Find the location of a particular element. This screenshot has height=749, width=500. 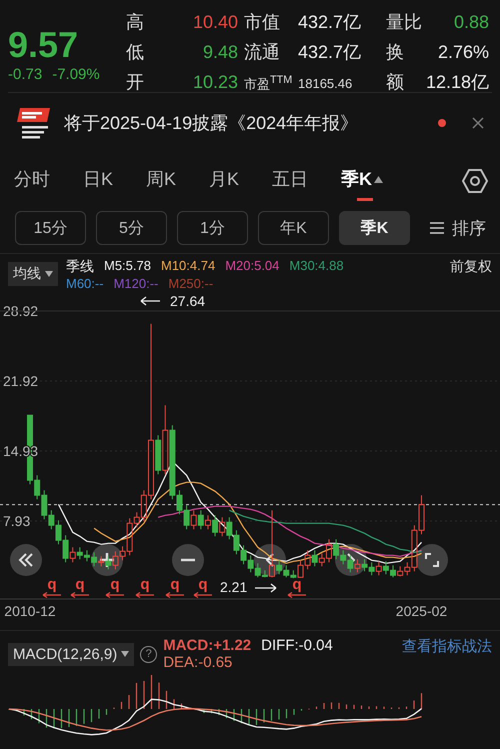

period-chip: 15分 is located at coordinates (50, 228).